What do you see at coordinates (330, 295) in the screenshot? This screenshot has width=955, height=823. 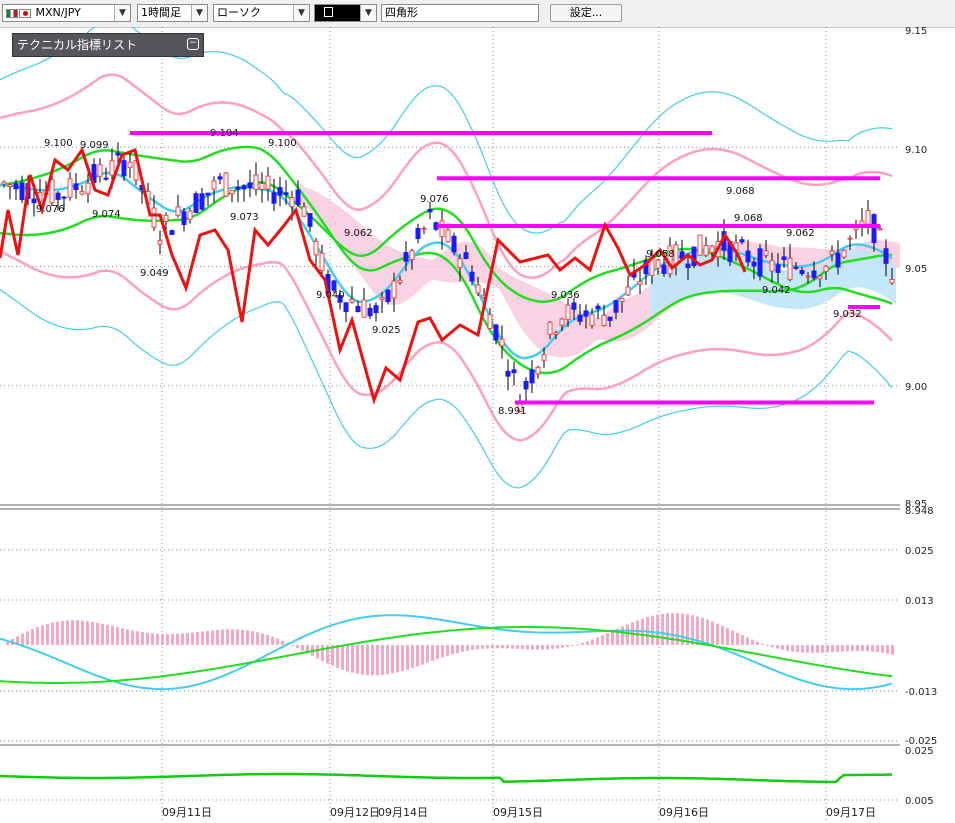 I see `price-annotation: 9.040` at bounding box center [330, 295].